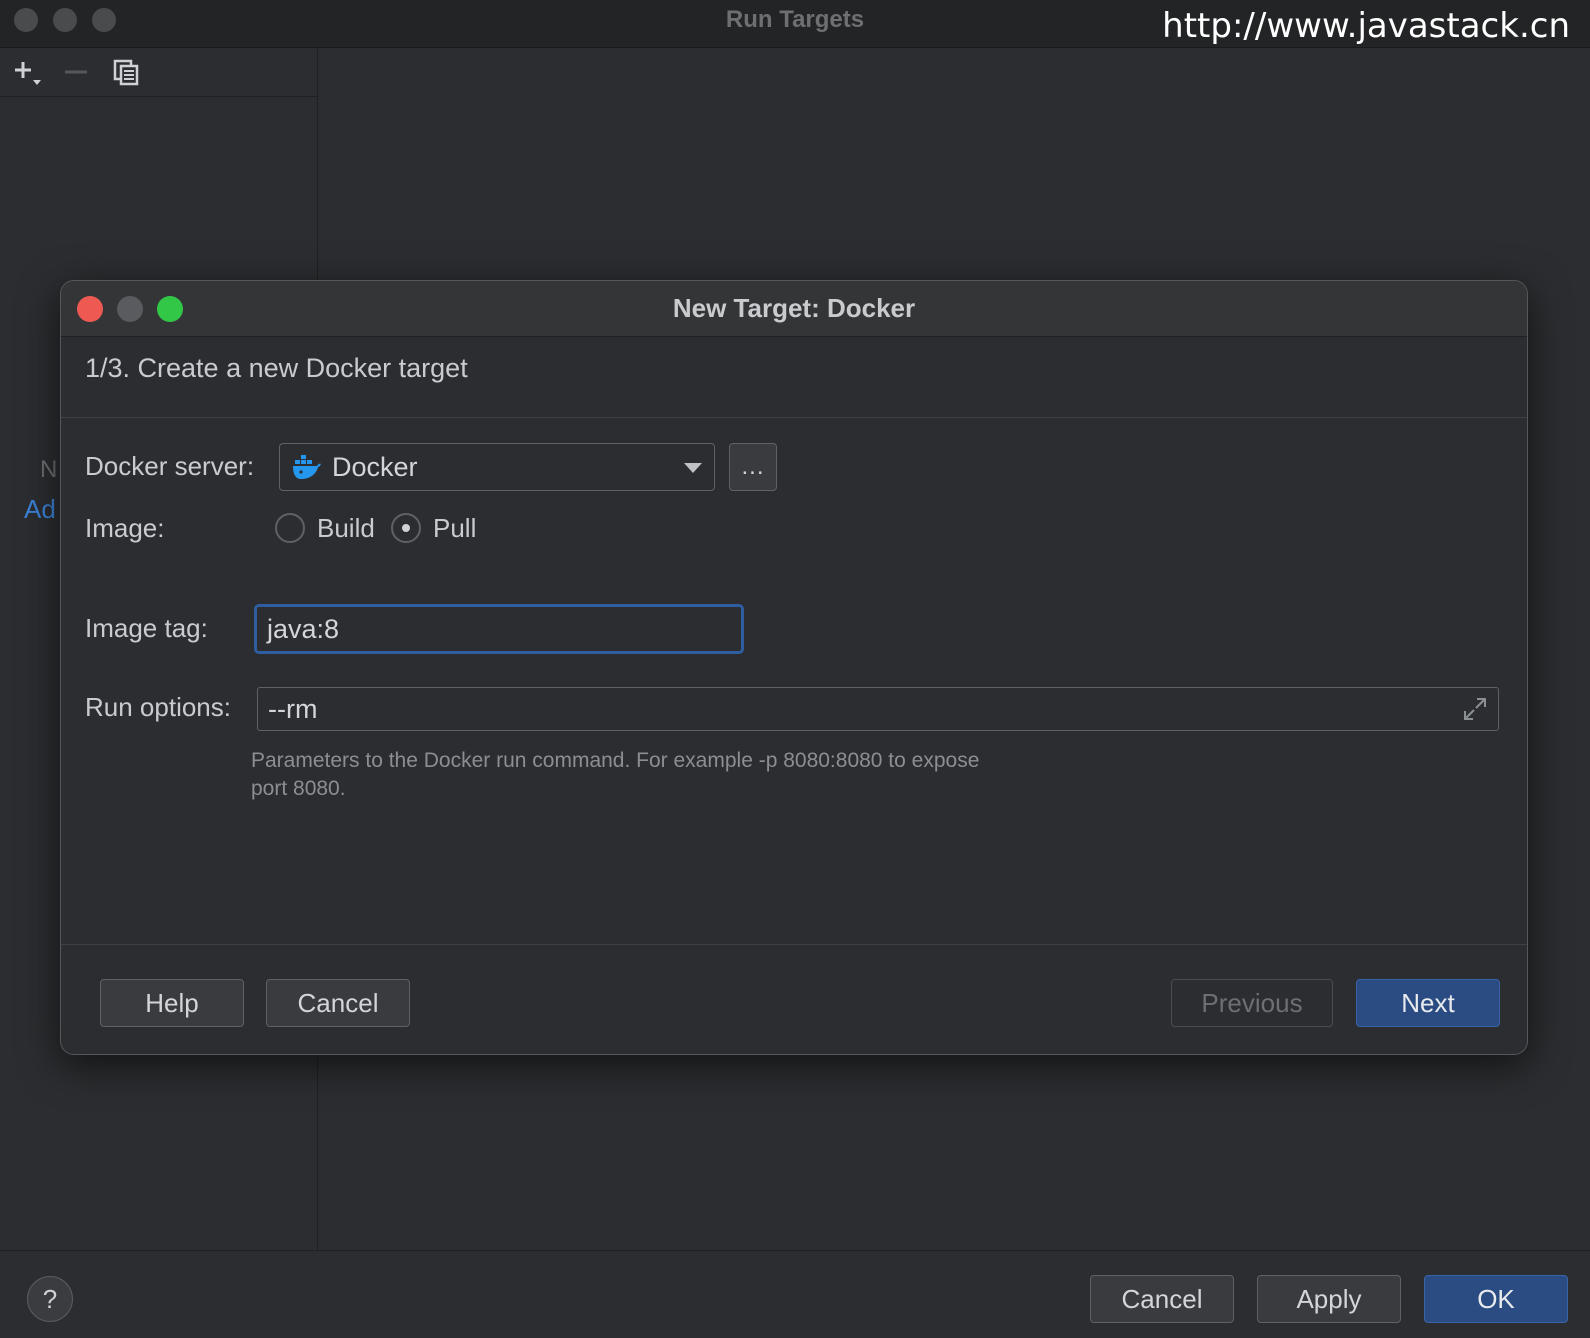 The width and height of the screenshot is (1590, 1338). What do you see at coordinates (40, 509) in the screenshot?
I see `add-target-link: Ad` at bounding box center [40, 509].